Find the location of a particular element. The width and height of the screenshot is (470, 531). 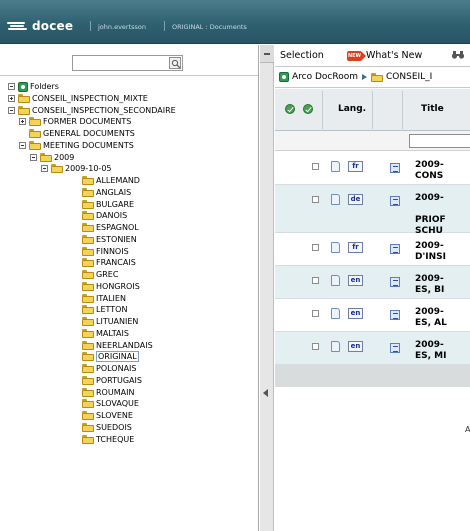

tree-node: TCHEQUE is located at coordinates (108, 439).